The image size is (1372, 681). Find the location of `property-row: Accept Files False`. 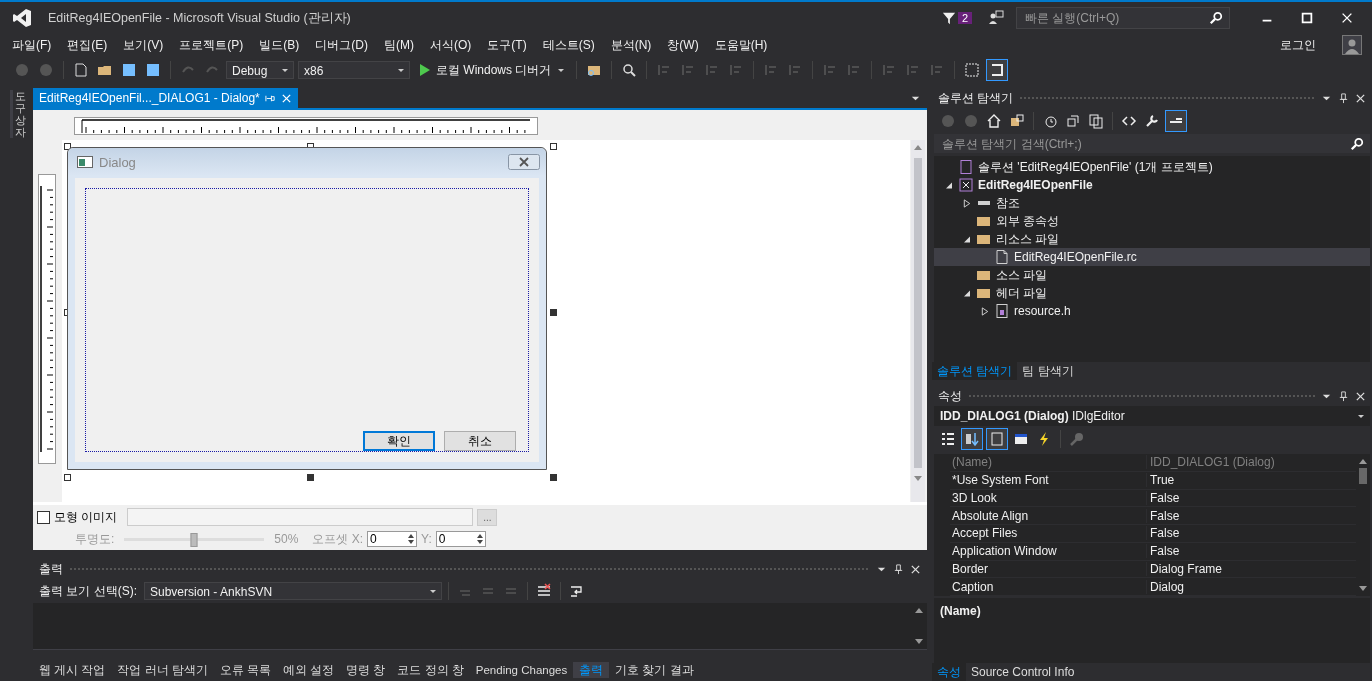

property-row: Accept Files False is located at coordinates (1153, 534).